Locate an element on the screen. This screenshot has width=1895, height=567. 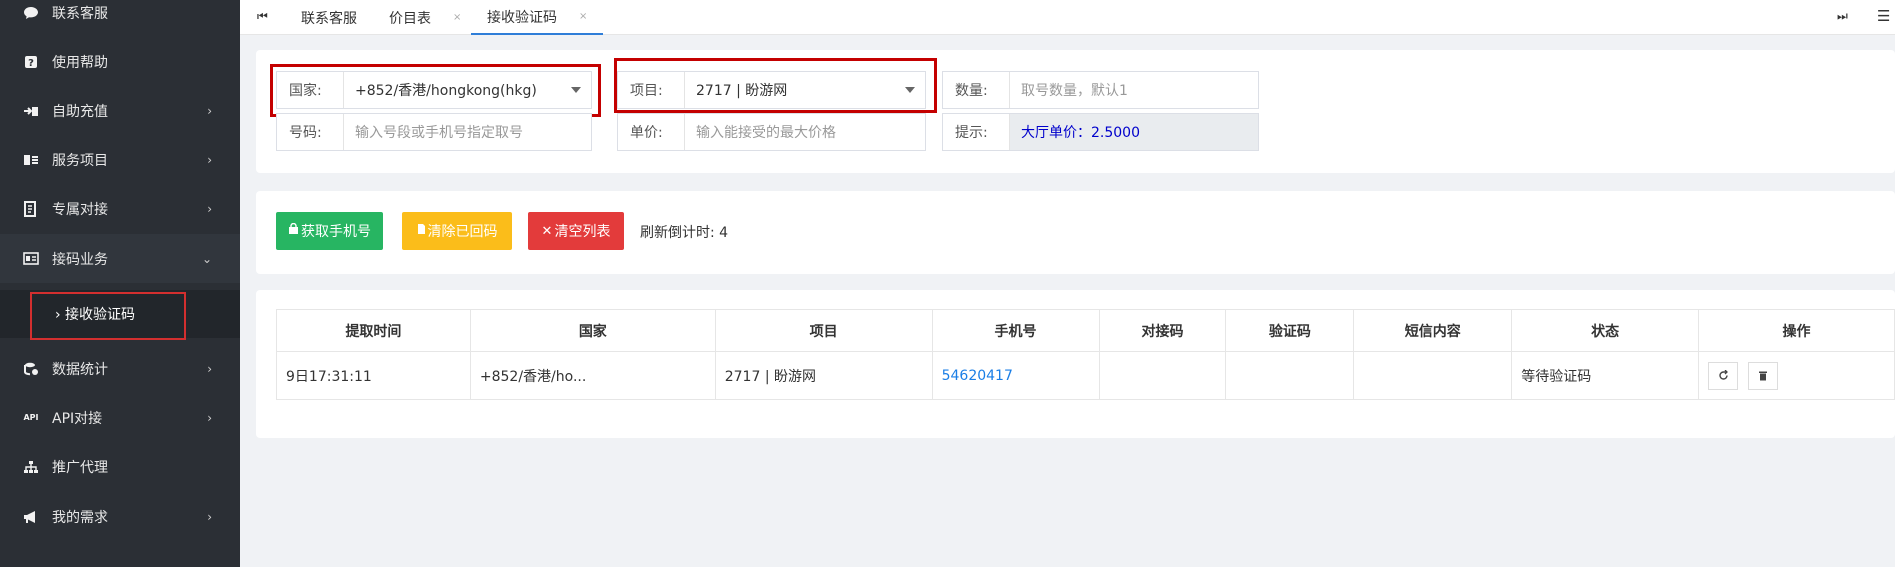
table-header-row: 提取时间 国家 项目 手机号 对接码 验证码 短信内容 状态 操作 is located at coordinates (1085, 330).